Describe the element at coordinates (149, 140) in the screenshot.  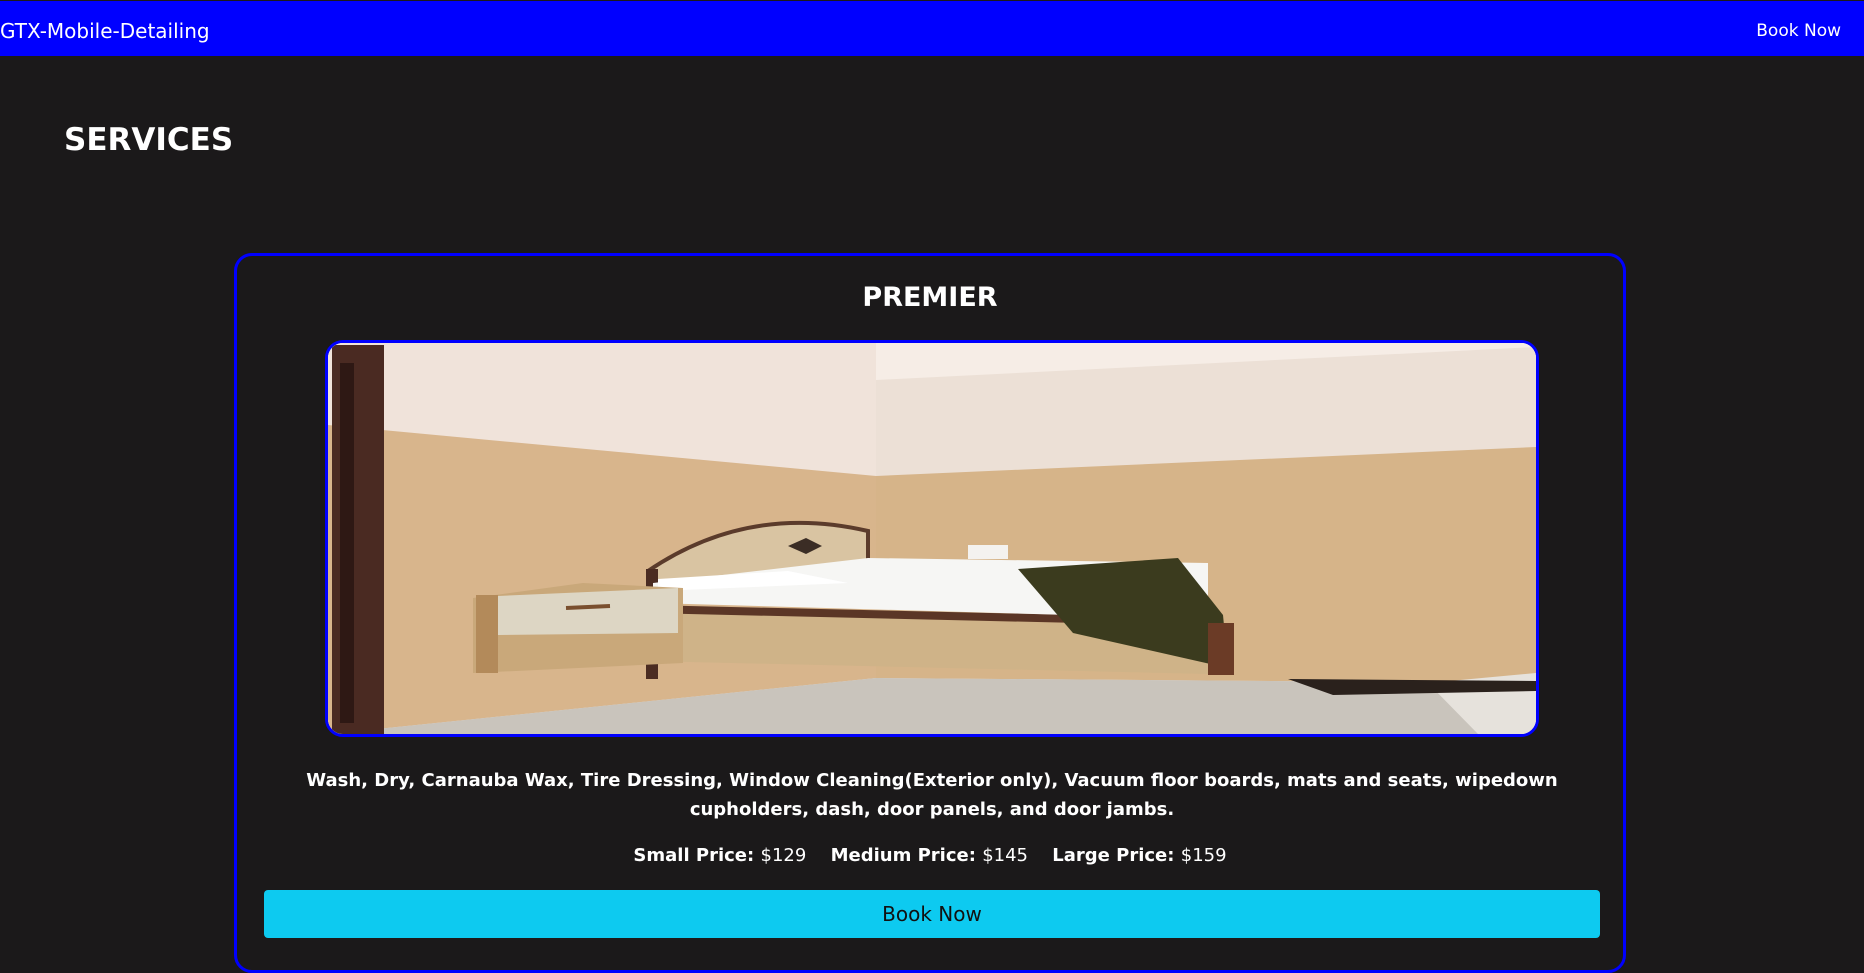
I see `page-title: SERVICES` at that location.